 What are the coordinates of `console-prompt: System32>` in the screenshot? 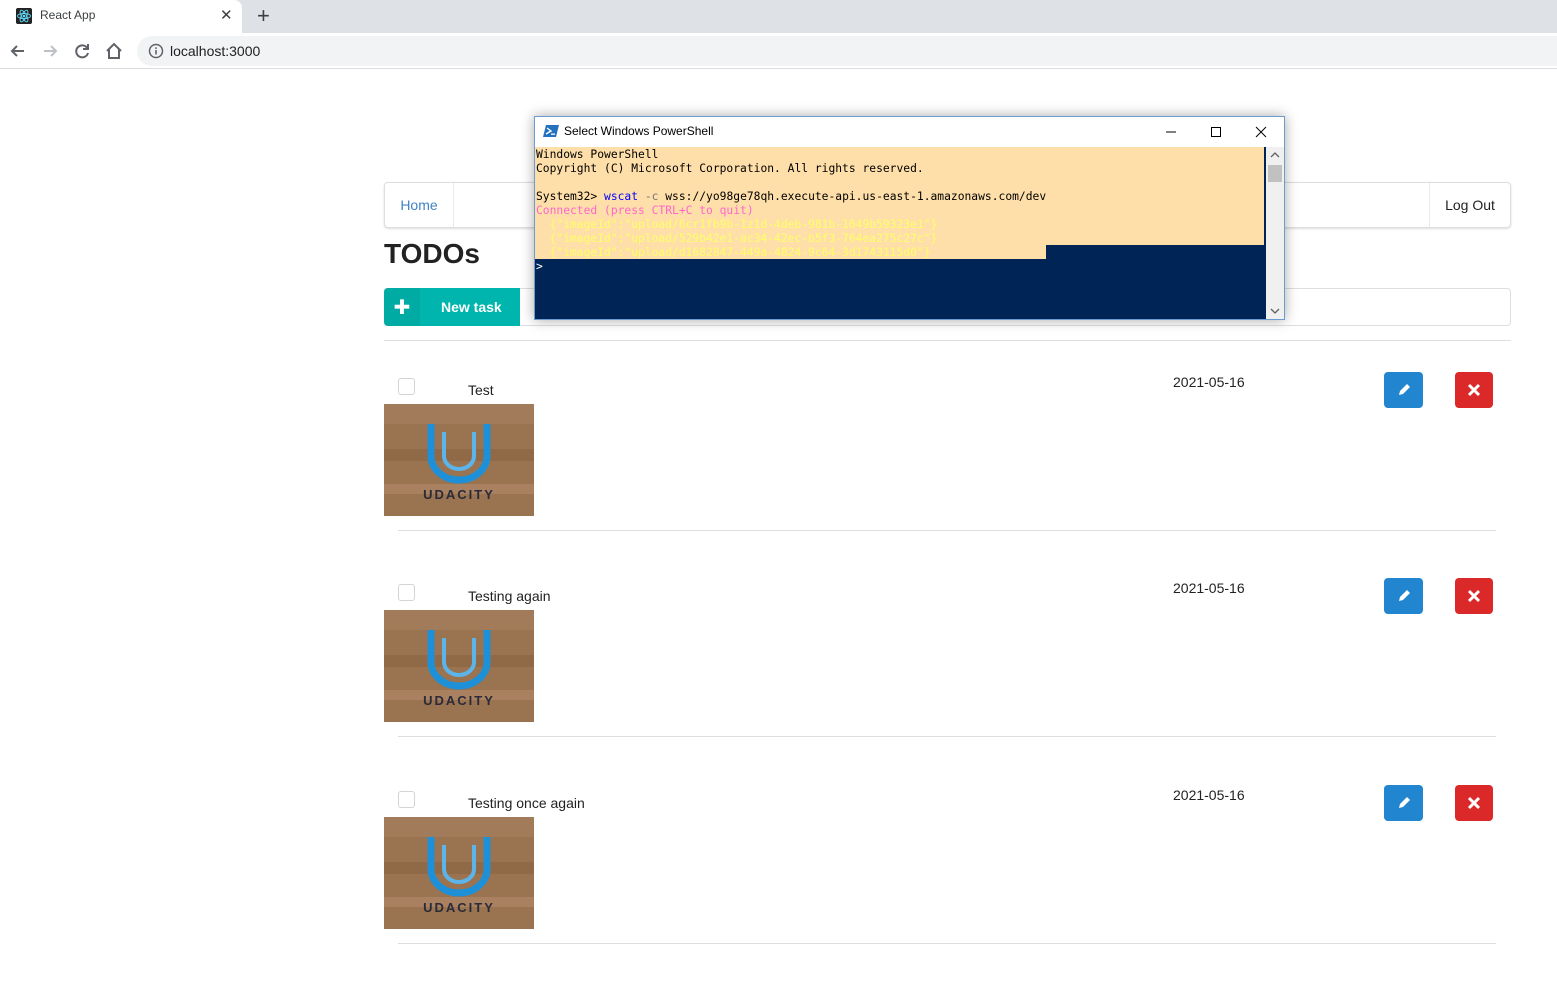 It's located at (570, 196).